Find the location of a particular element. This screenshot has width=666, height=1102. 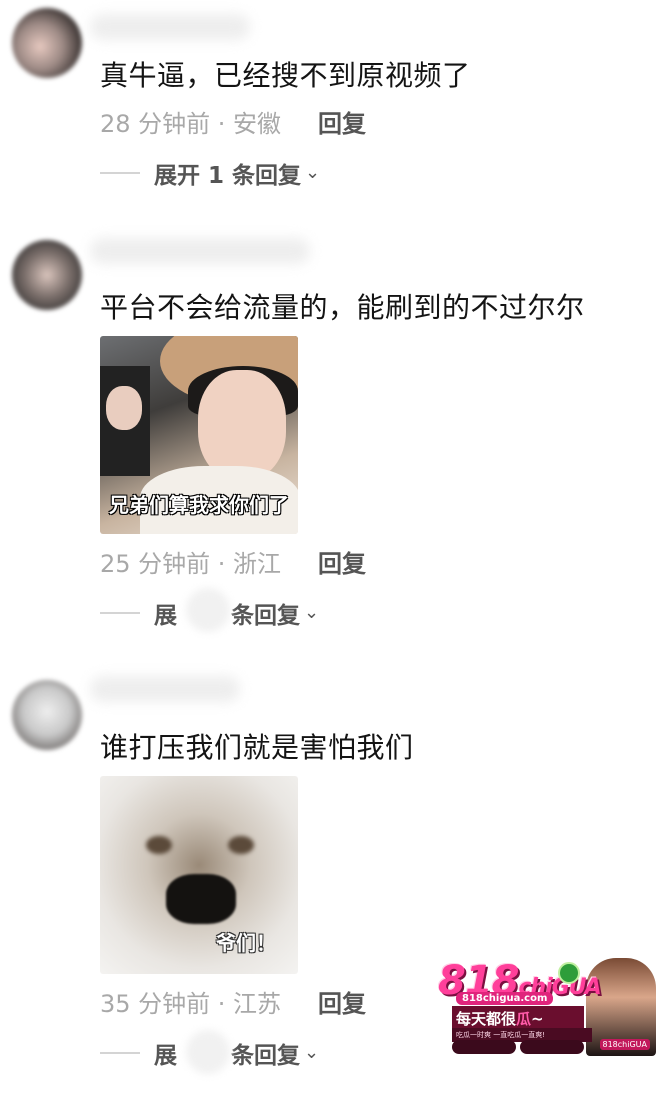

comment-meta: 25 分钟前 · 浙江 is located at coordinates (191, 564).